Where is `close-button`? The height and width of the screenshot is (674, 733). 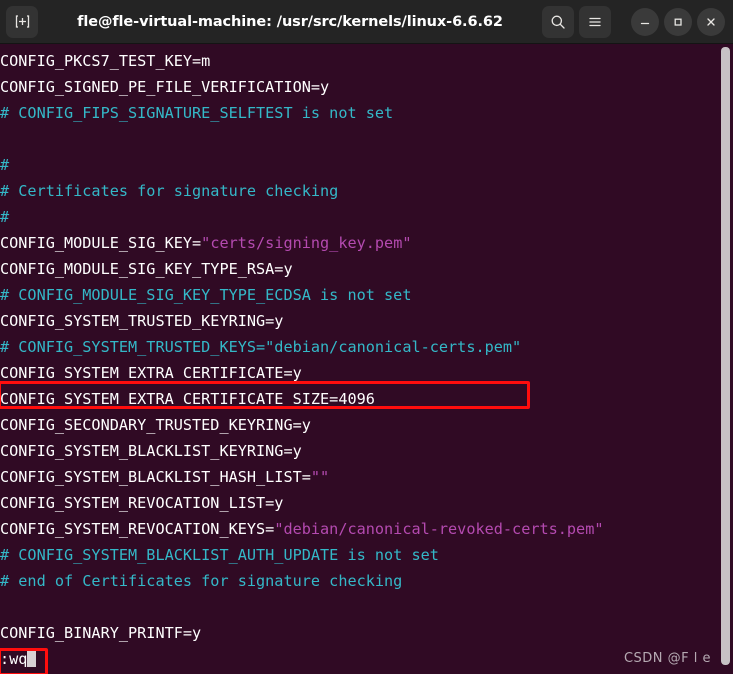
close-button is located at coordinates (711, 21).